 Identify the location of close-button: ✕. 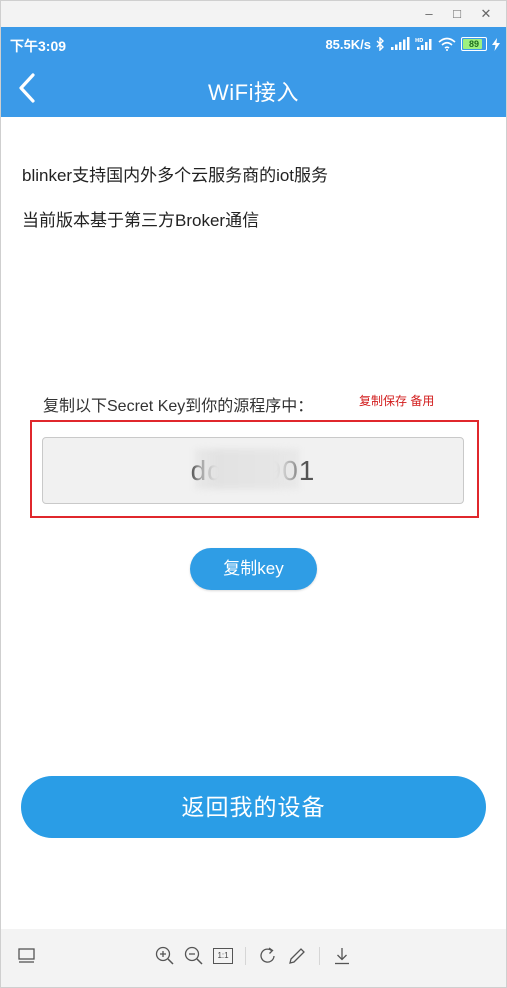
(486, 14).